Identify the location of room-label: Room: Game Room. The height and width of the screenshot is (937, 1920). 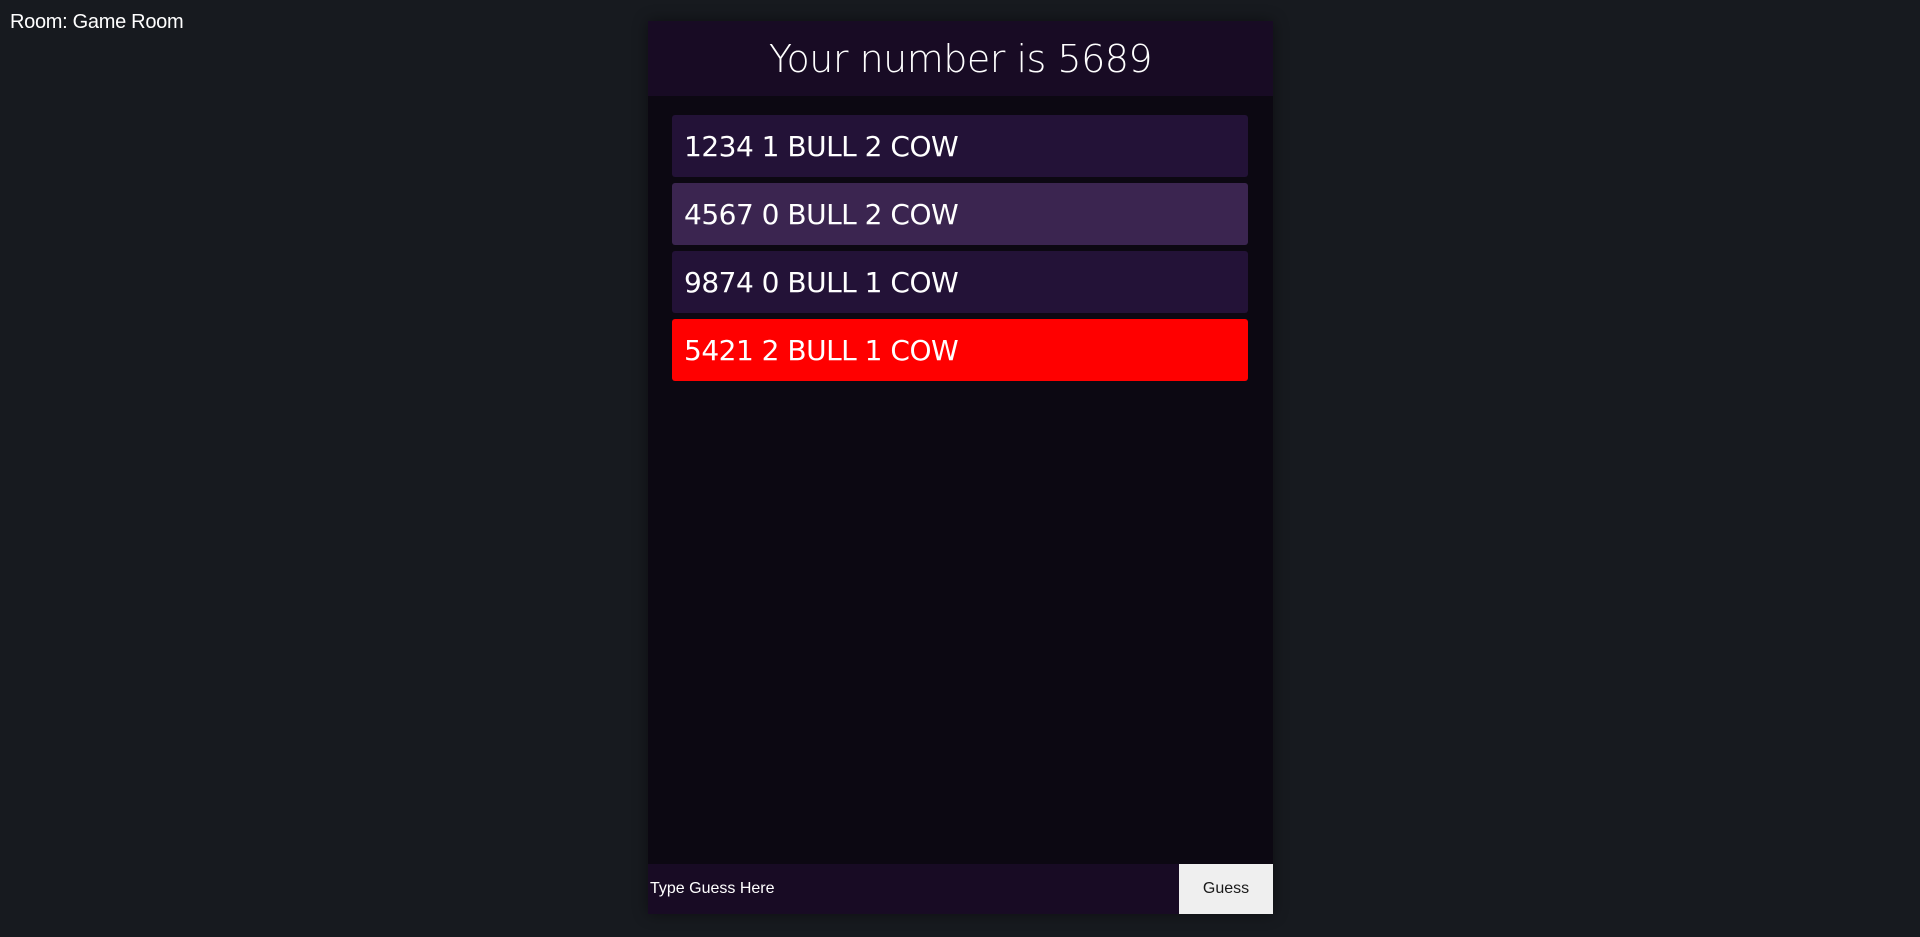
(97, 22).